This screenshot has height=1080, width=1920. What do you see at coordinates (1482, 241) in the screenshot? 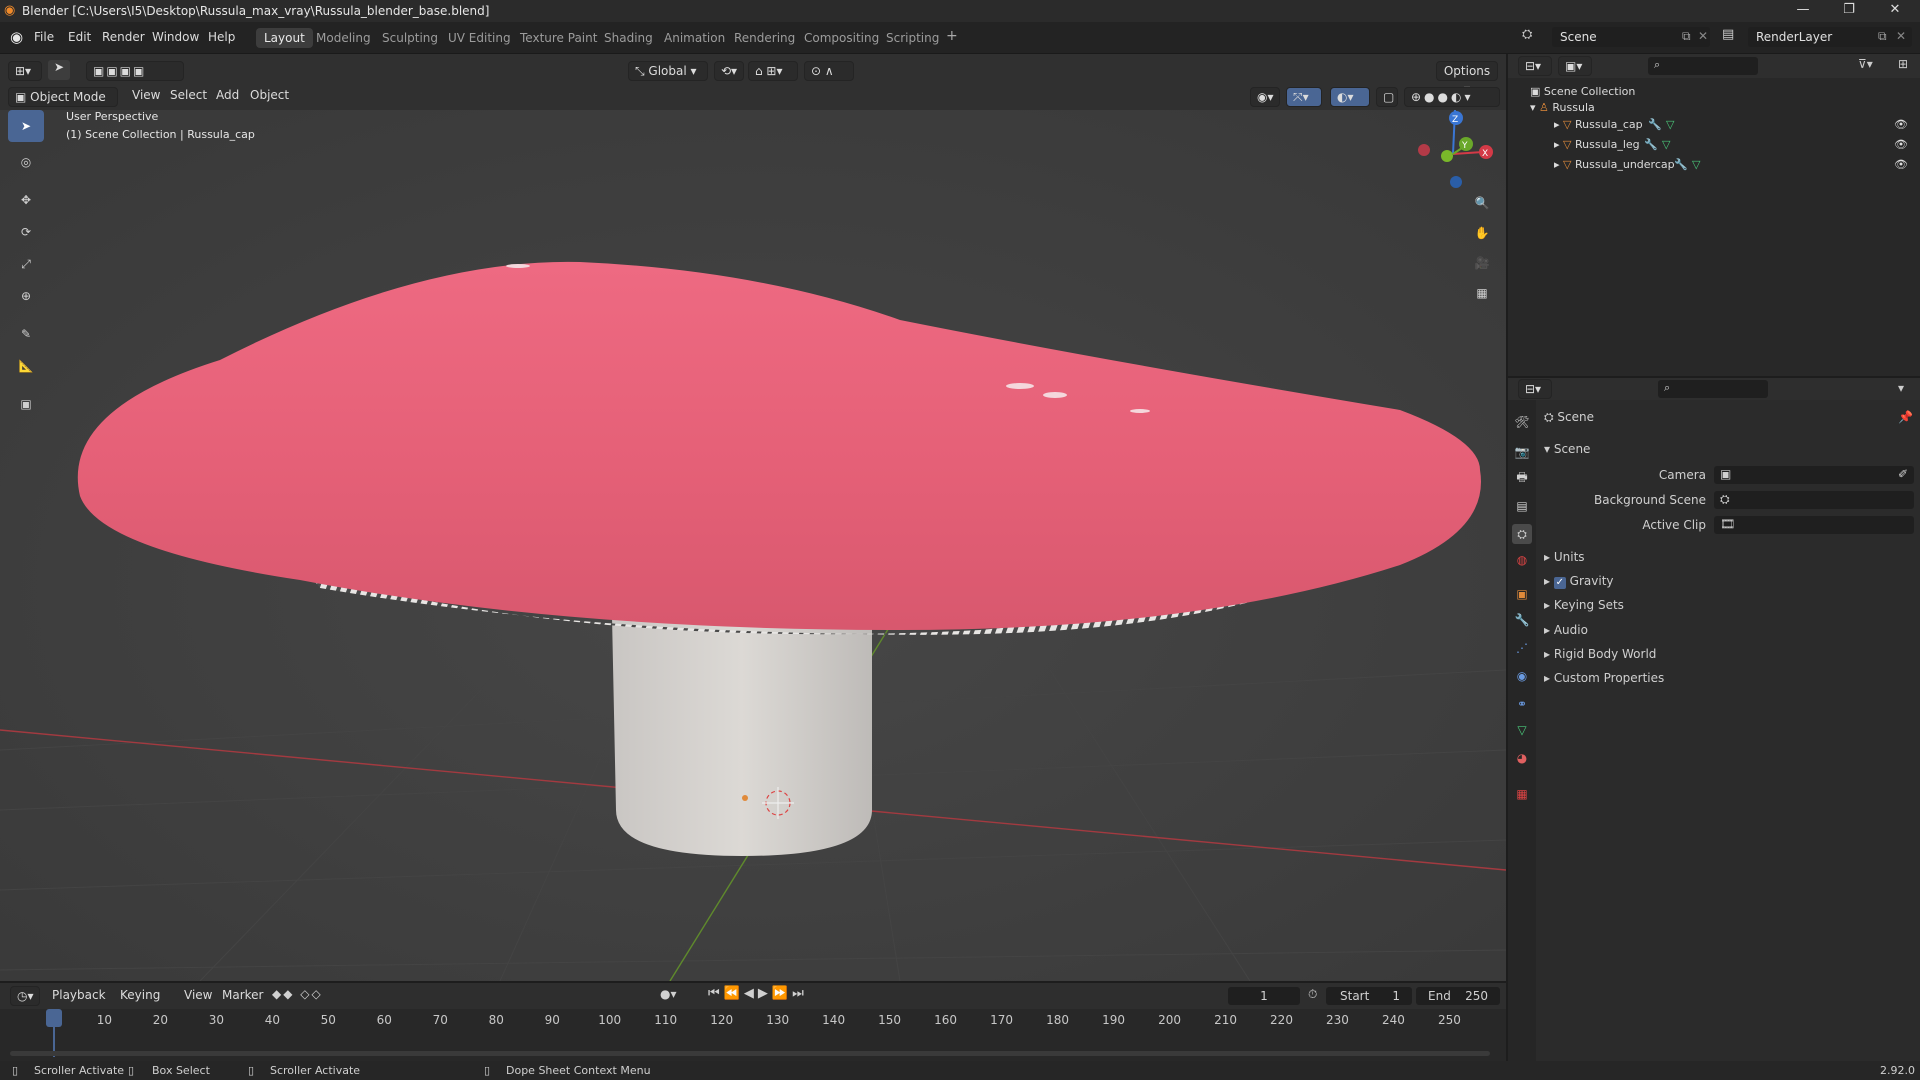
I see `pan-hand-icon: ✋` at bounding box center [1482, 241].